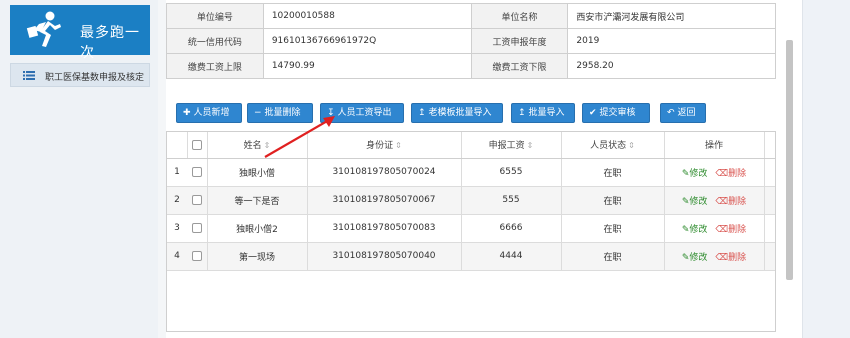 This screenshot has width=850, height=338. What do you see at coordinates (671, 16) in the screenshot?
I see `info-value: 西安市浐灞河发展有限公司` at bounding box center [671, 16].